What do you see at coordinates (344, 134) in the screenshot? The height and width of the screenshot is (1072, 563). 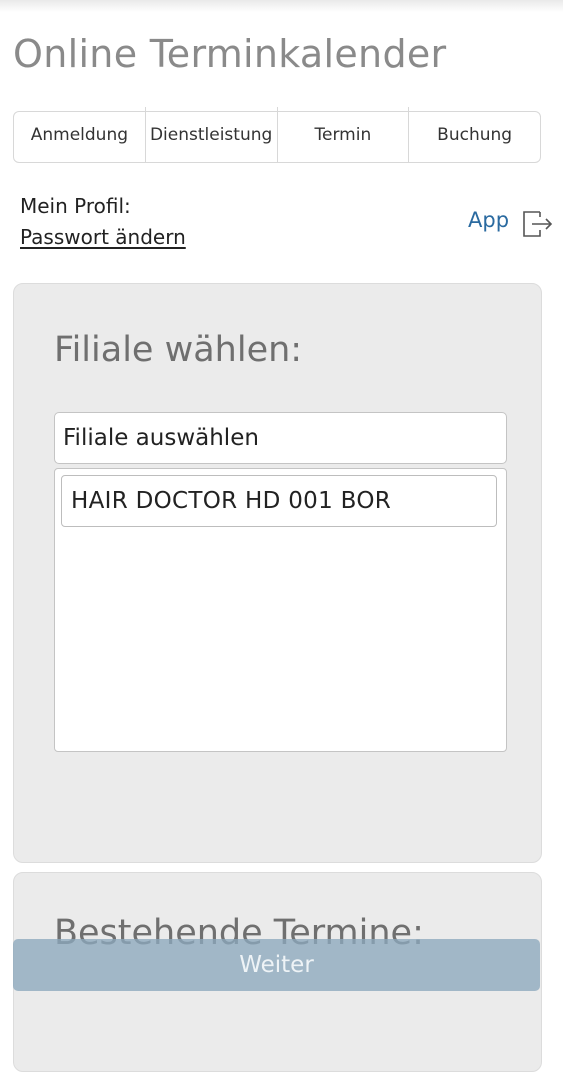 I see `tab-termin: Termin` at bounding box center [344, 134].